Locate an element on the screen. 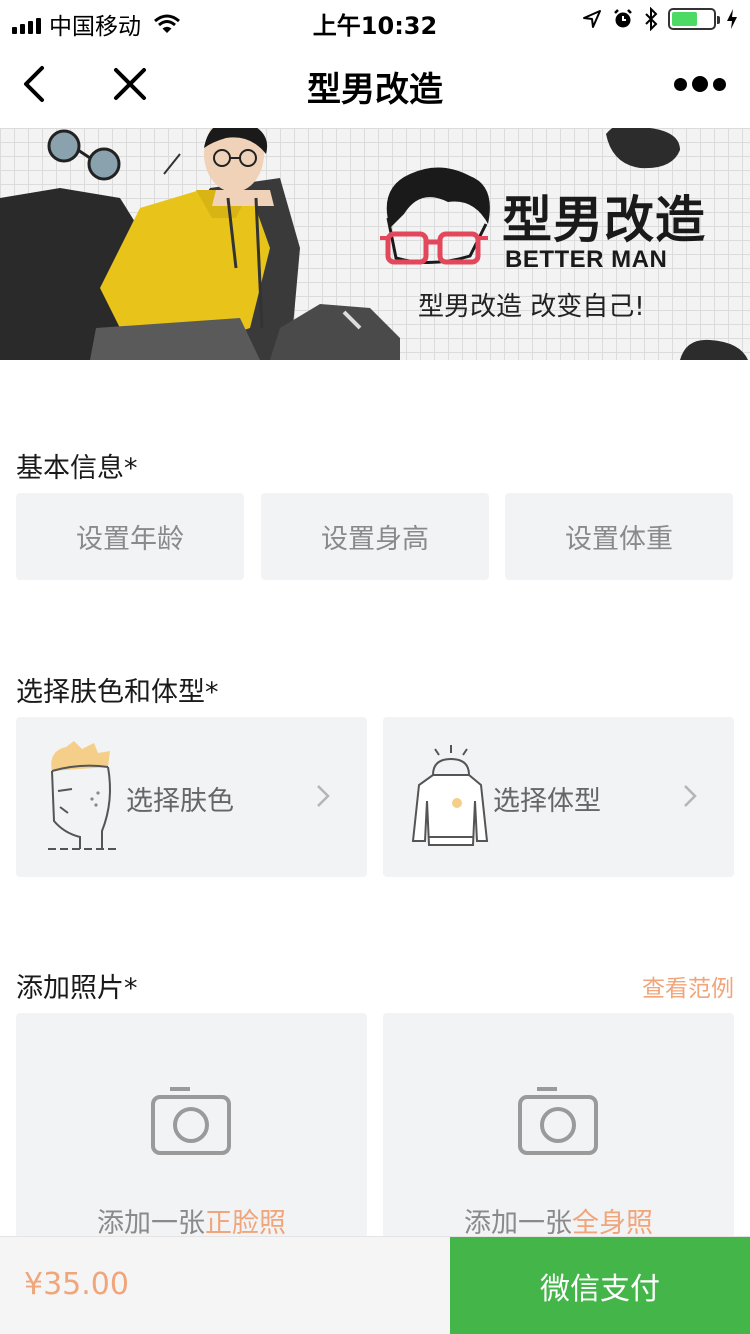 The height and width of the screenshot is (1334, 750). status-right is located at coordinates (660, 19).